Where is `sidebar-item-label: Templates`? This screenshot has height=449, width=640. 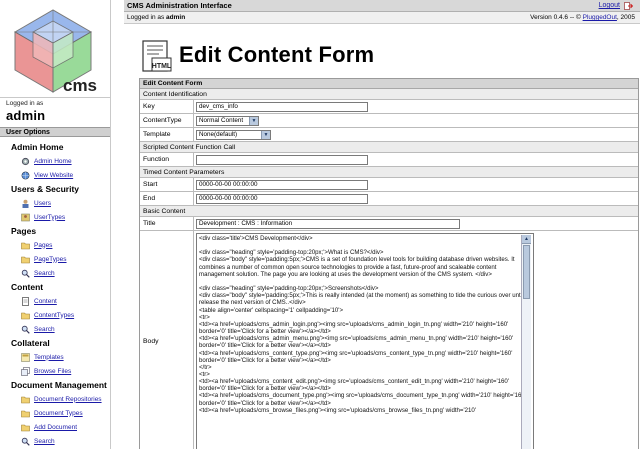 sidebar-item-label: Templates is located at coordinates (49, 357).